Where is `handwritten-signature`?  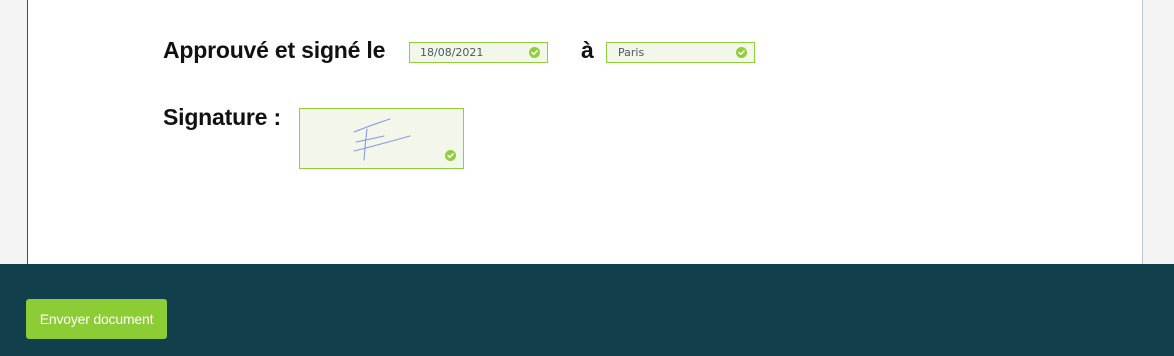
handwritten-signature is located at coordinates (382, 139).